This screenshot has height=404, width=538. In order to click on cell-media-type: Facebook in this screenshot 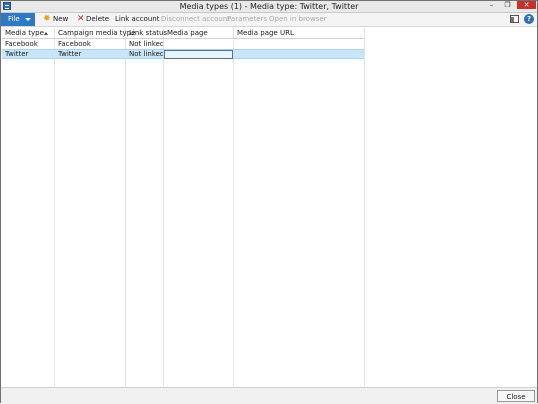, I will do `click(28, 44)`.